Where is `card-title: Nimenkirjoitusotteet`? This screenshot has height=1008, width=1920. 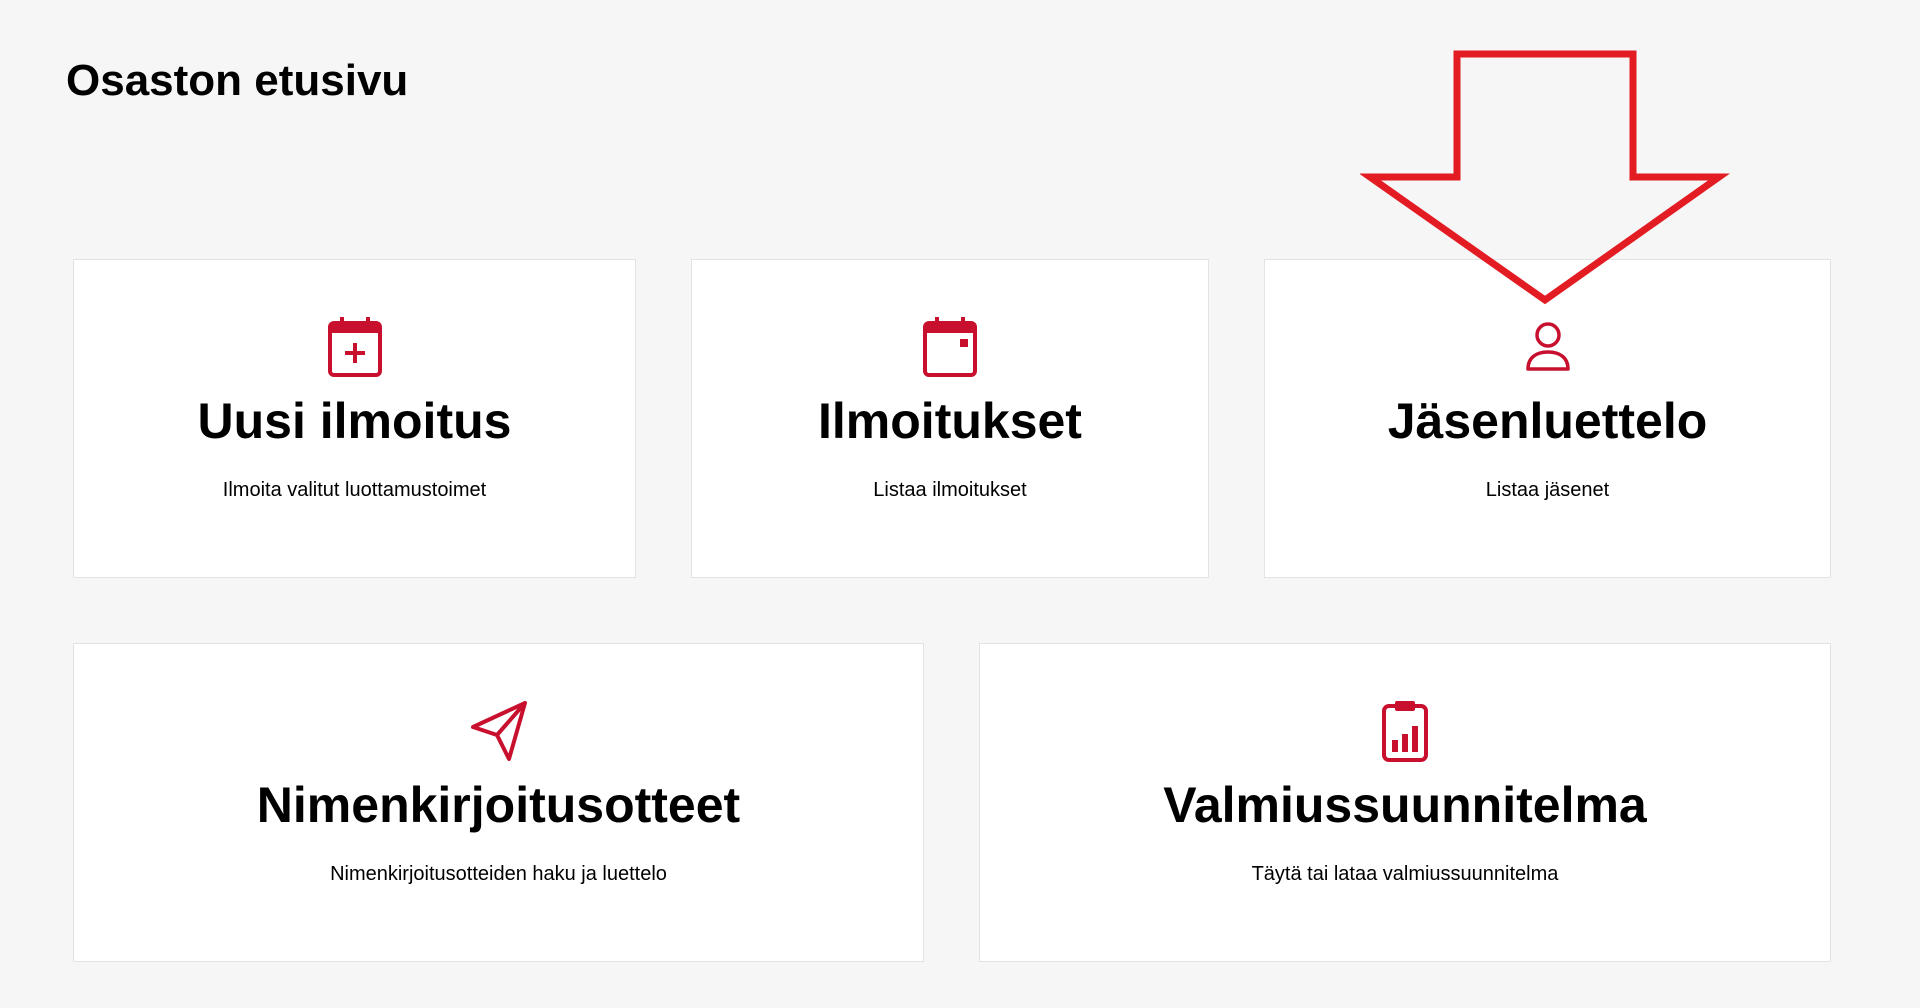
card-title: Nimenkirjoitusotteet is located at coordinates (498, 805).